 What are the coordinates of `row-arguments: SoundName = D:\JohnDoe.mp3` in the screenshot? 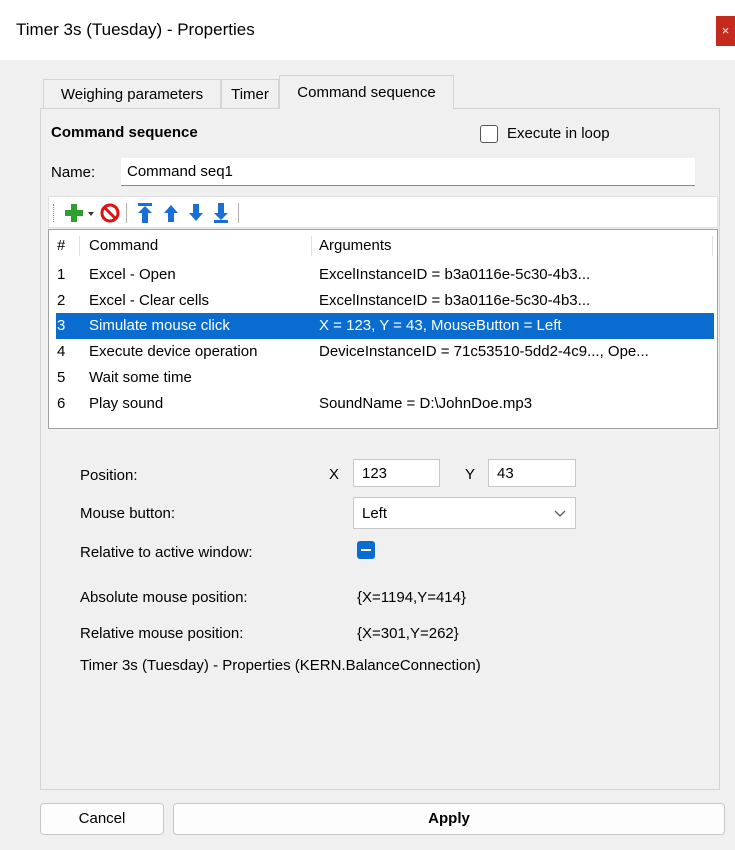 It's located at (426, 403).